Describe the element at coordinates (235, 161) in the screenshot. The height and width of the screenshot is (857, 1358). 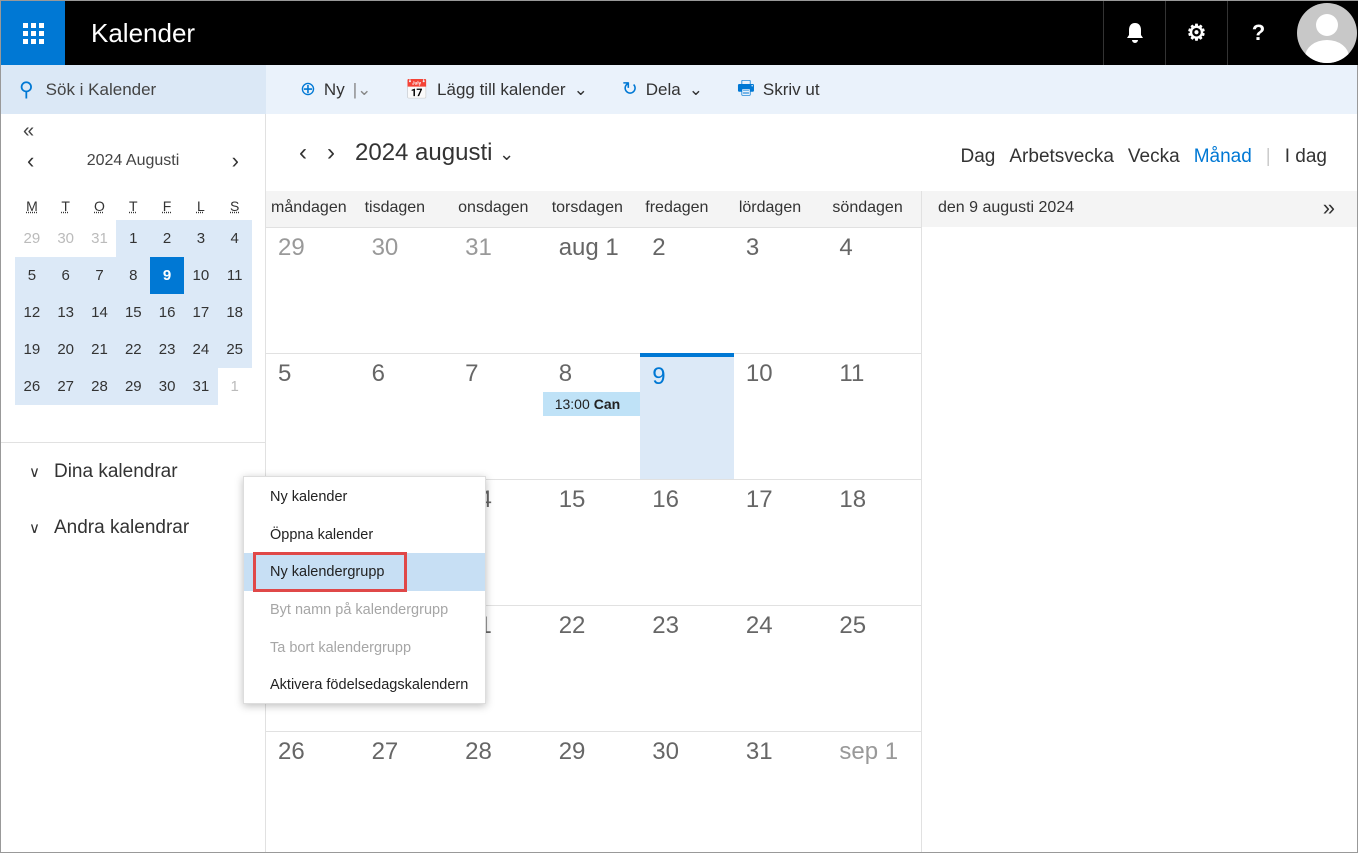
I see `mini-next-button: ›` at that location.